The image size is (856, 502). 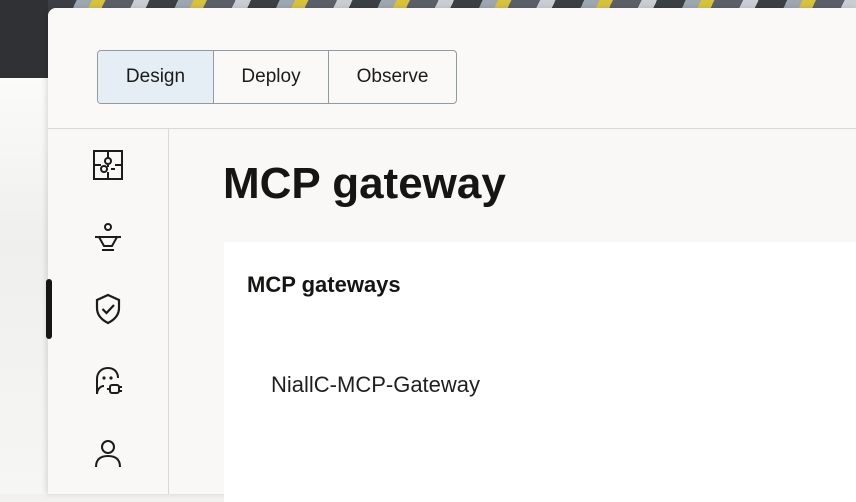 What do you see at coordinates (324, 284) in the screenshot?
I see `card-title: MCP gateways` at bounding box center [324, 284].